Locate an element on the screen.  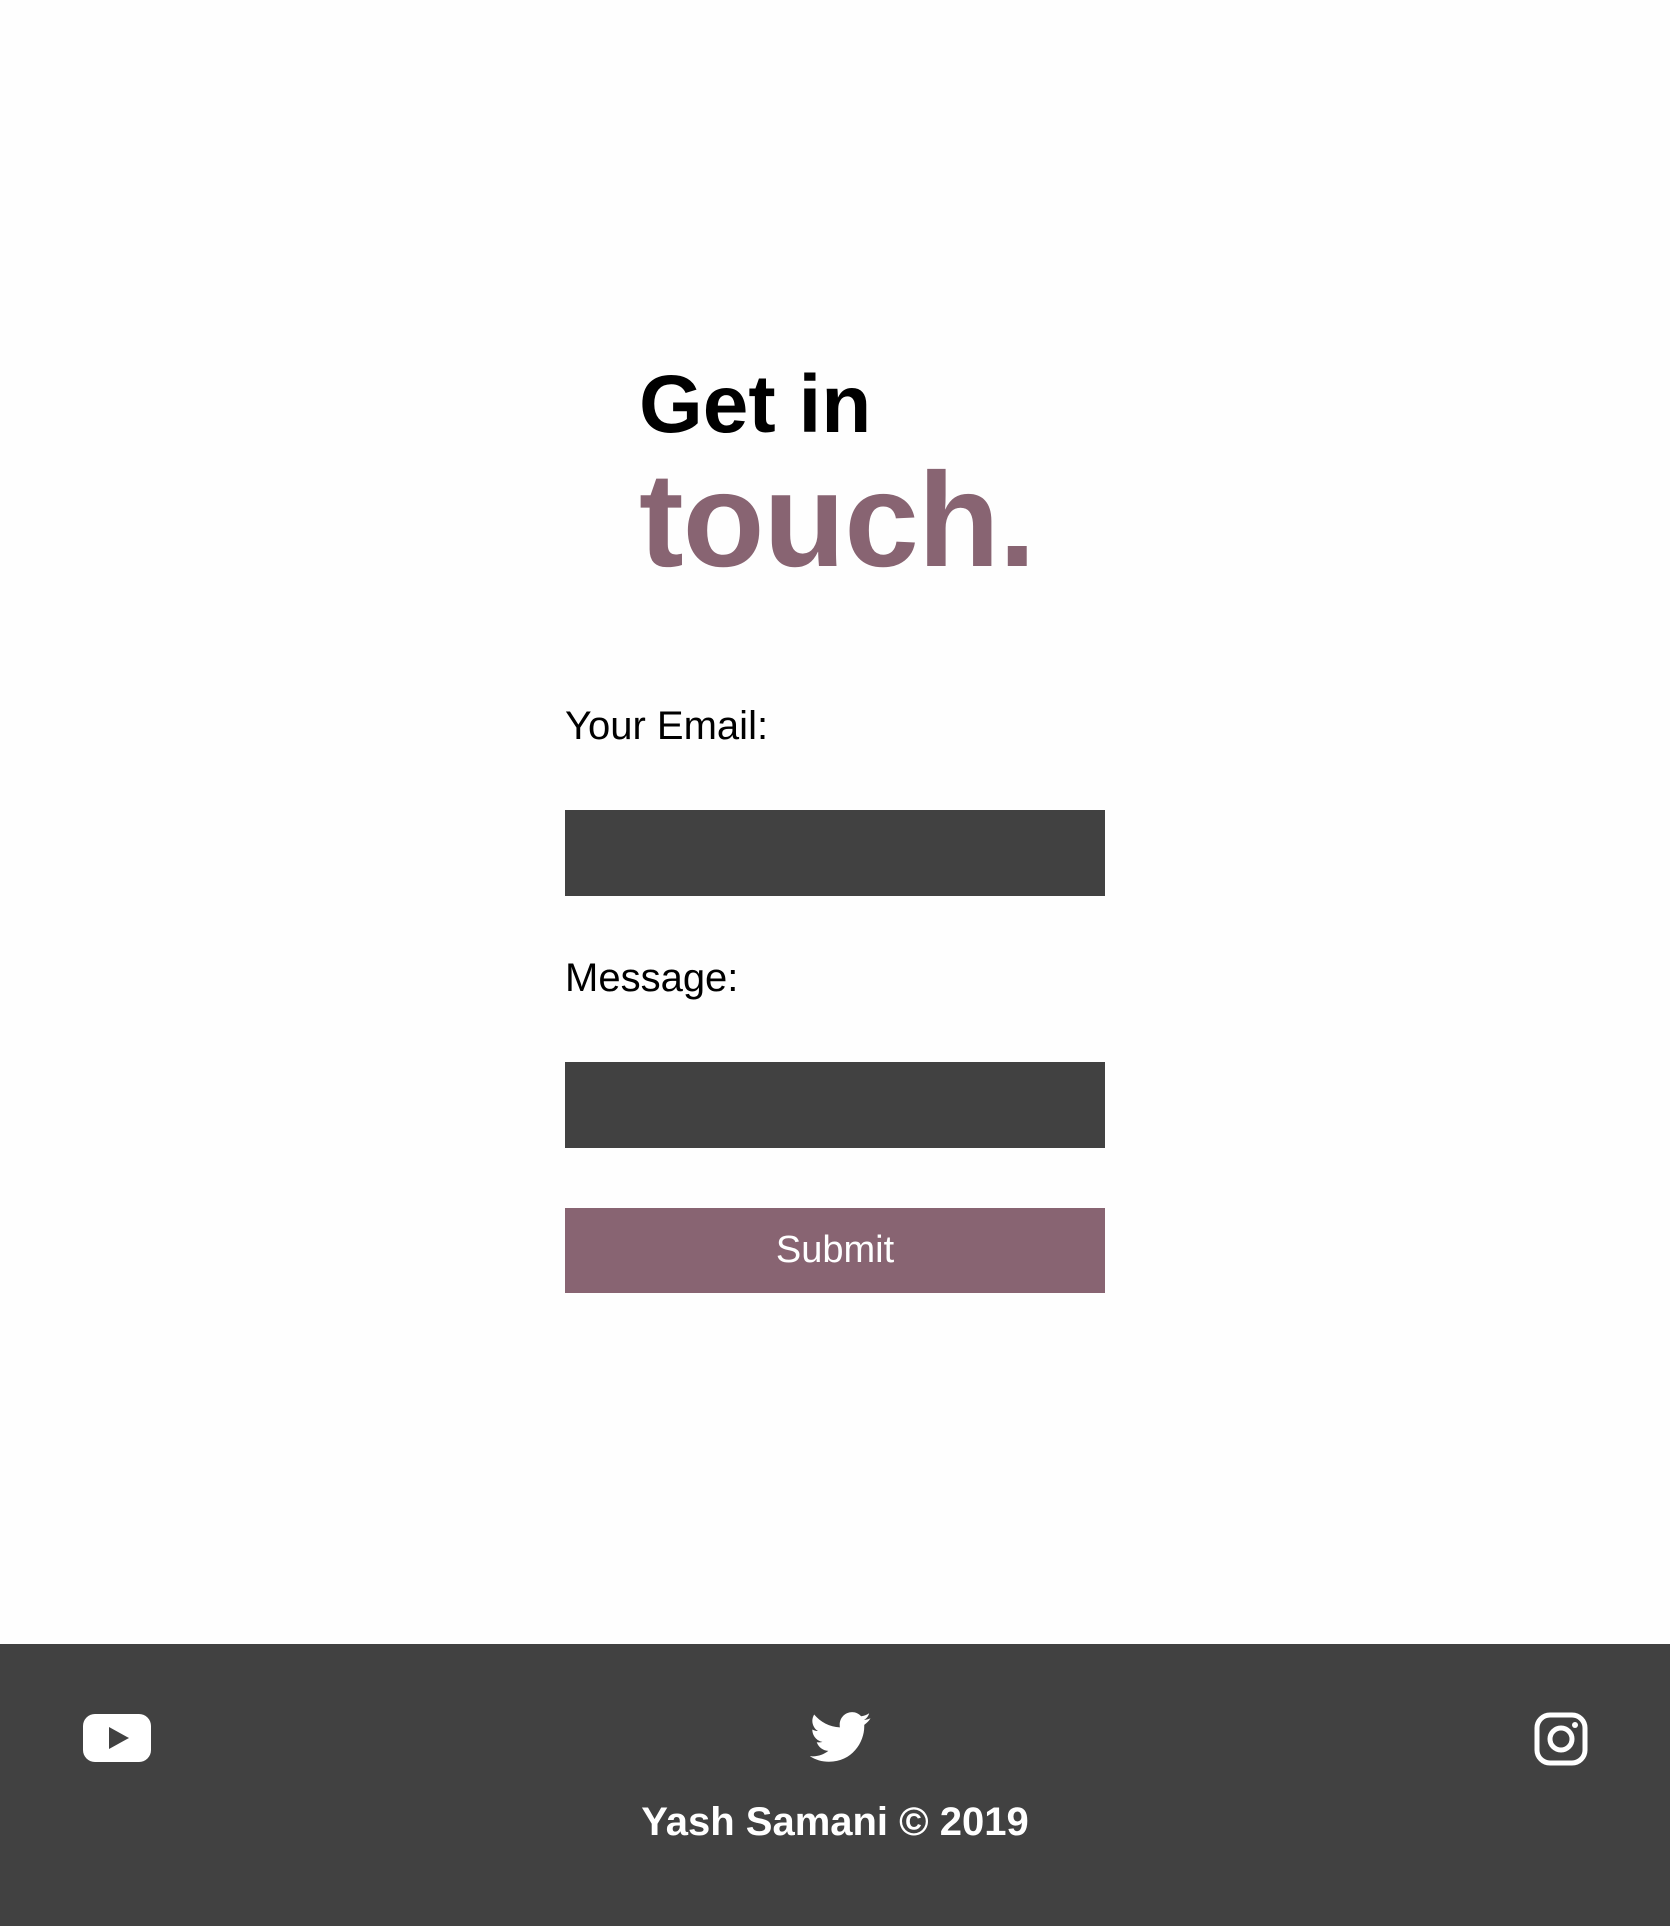
heading-line-touch: touch. is located at coordinates (837, 520).